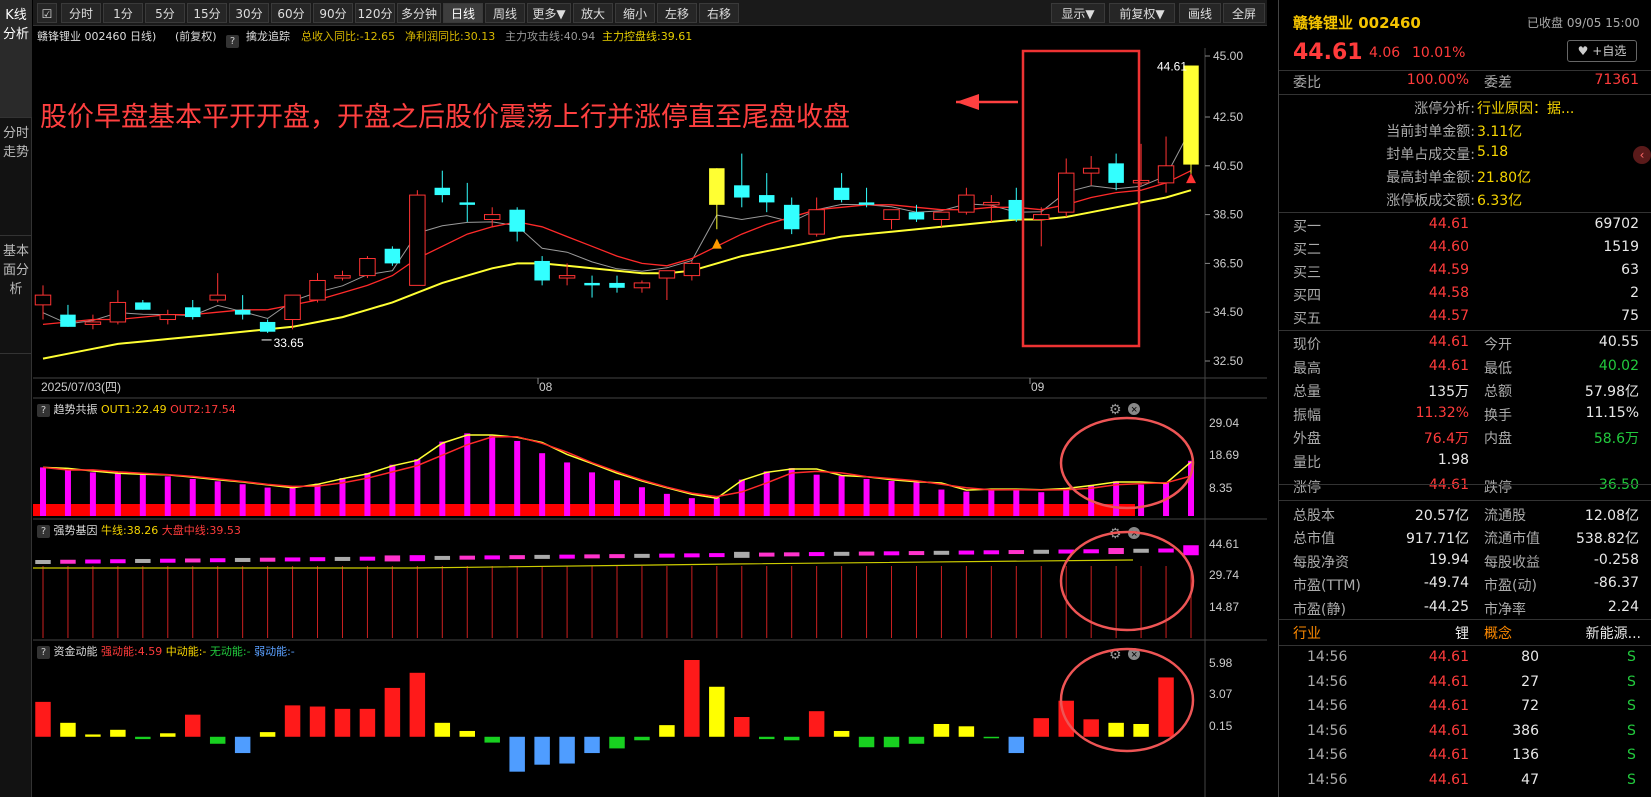 This screenshot has width=1651, height=797. Describe the element at coordinates (1500, 132) in the screenshot. I see `limit-value: 3.11亿` at that location.